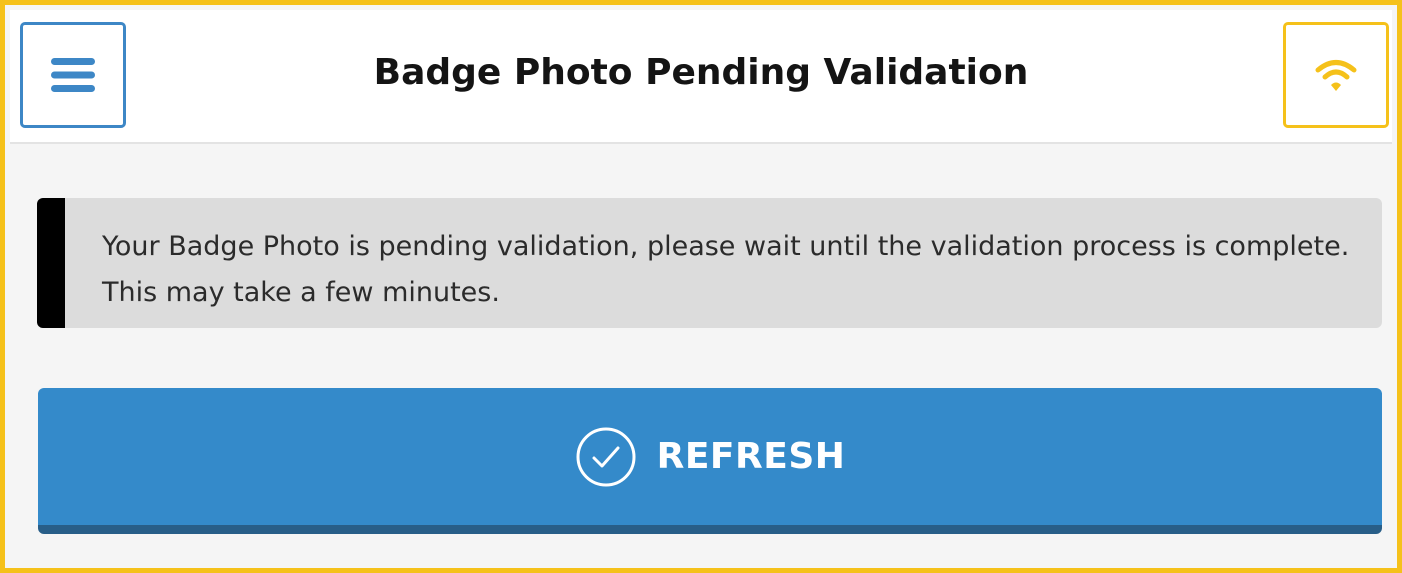 This screenshot has width=1402, height=573. I want to click on check-circle-icon, so click(606, 457).